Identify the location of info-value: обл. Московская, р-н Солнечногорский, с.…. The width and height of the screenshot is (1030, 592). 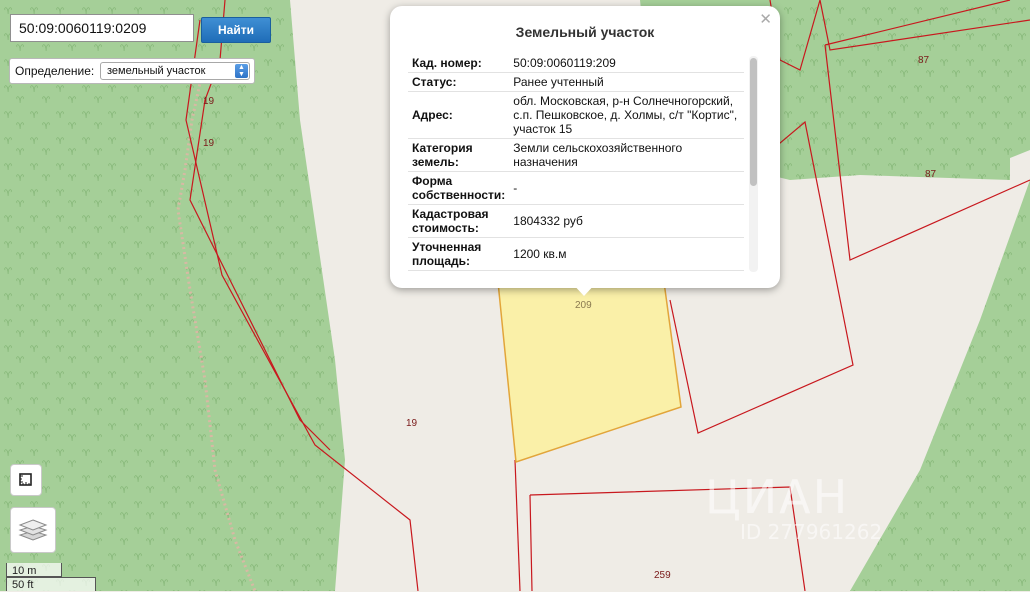
(626, 115).